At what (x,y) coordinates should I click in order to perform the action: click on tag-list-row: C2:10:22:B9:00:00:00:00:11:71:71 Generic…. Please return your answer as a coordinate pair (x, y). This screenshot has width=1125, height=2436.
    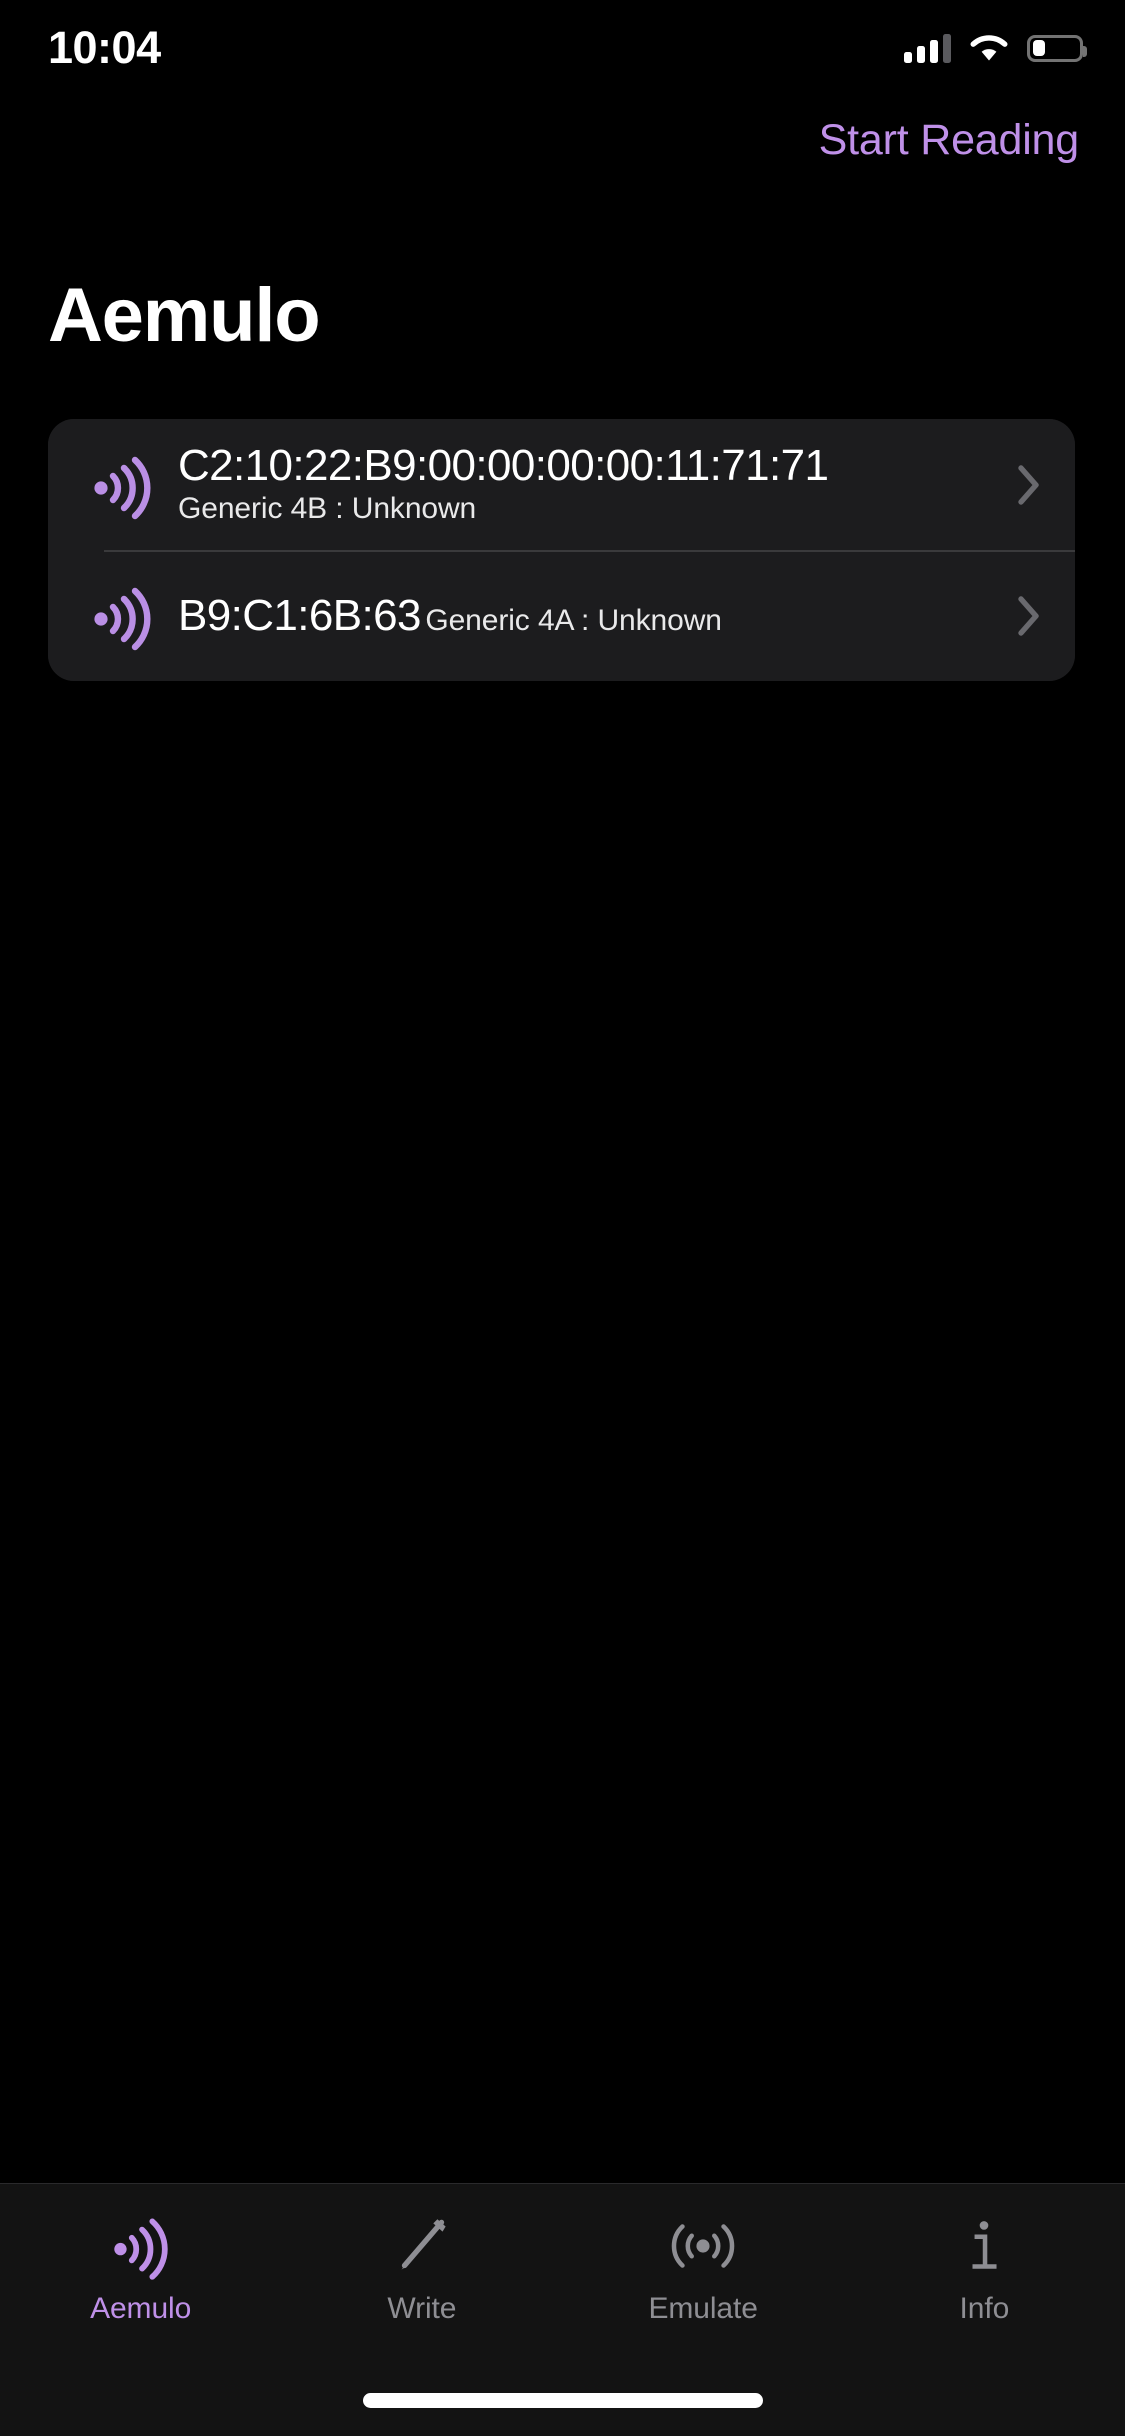
    Looking at the image, I should click on (561, 484).